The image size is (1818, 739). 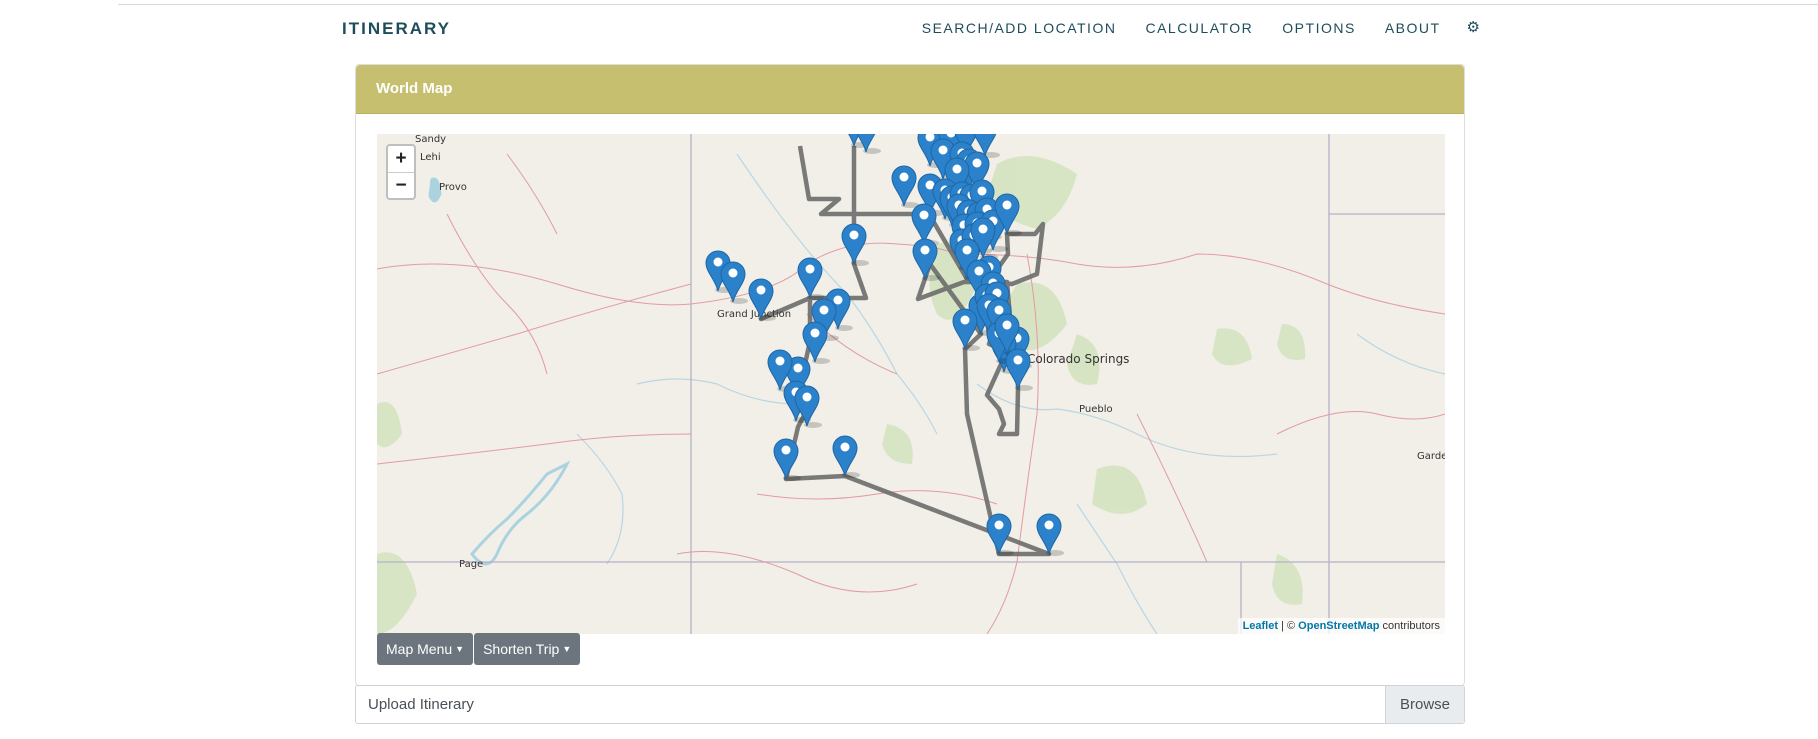 What do you see at coordinates (1199, 28) in the screenshot?
I see `nav-calculator: CALCULATOR` at bounding box center [1199, 28].